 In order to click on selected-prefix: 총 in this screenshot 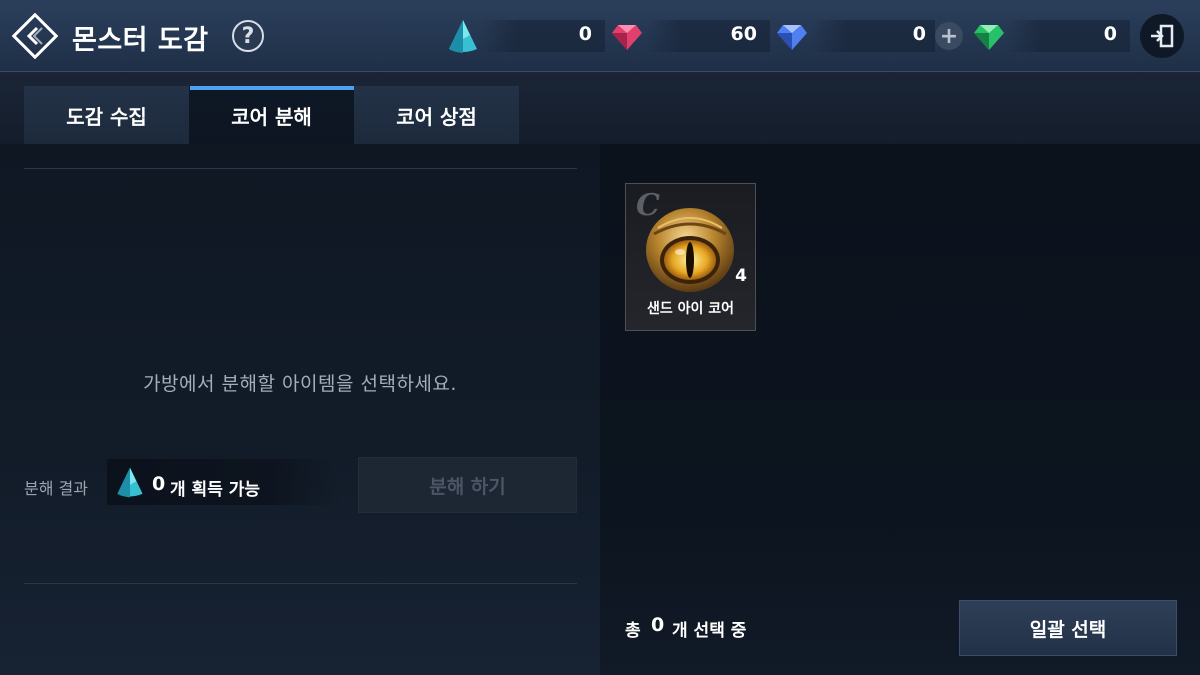, I will do `click(633, 631)`.